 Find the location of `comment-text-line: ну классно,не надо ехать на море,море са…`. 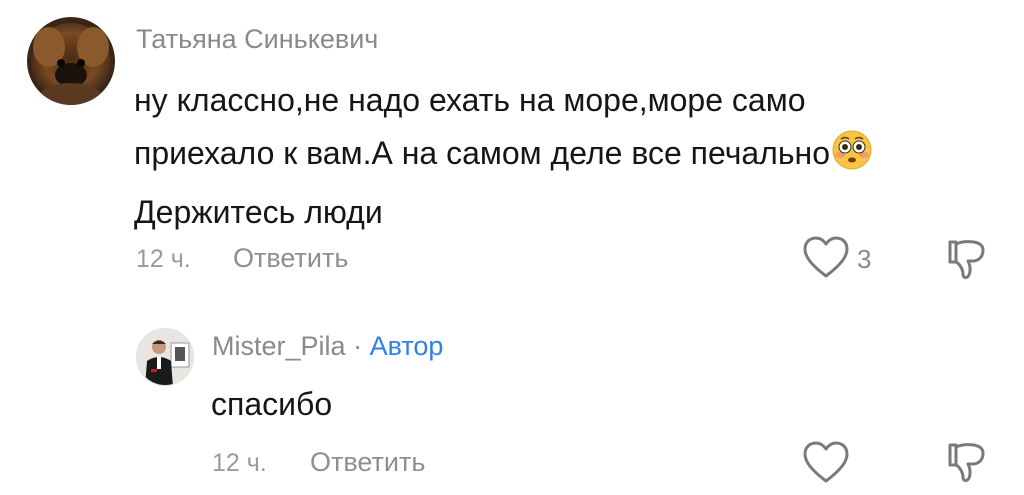

comment-text-line: ну классно,не надо ехать на море,море са… is located at coordinates (470, 100).